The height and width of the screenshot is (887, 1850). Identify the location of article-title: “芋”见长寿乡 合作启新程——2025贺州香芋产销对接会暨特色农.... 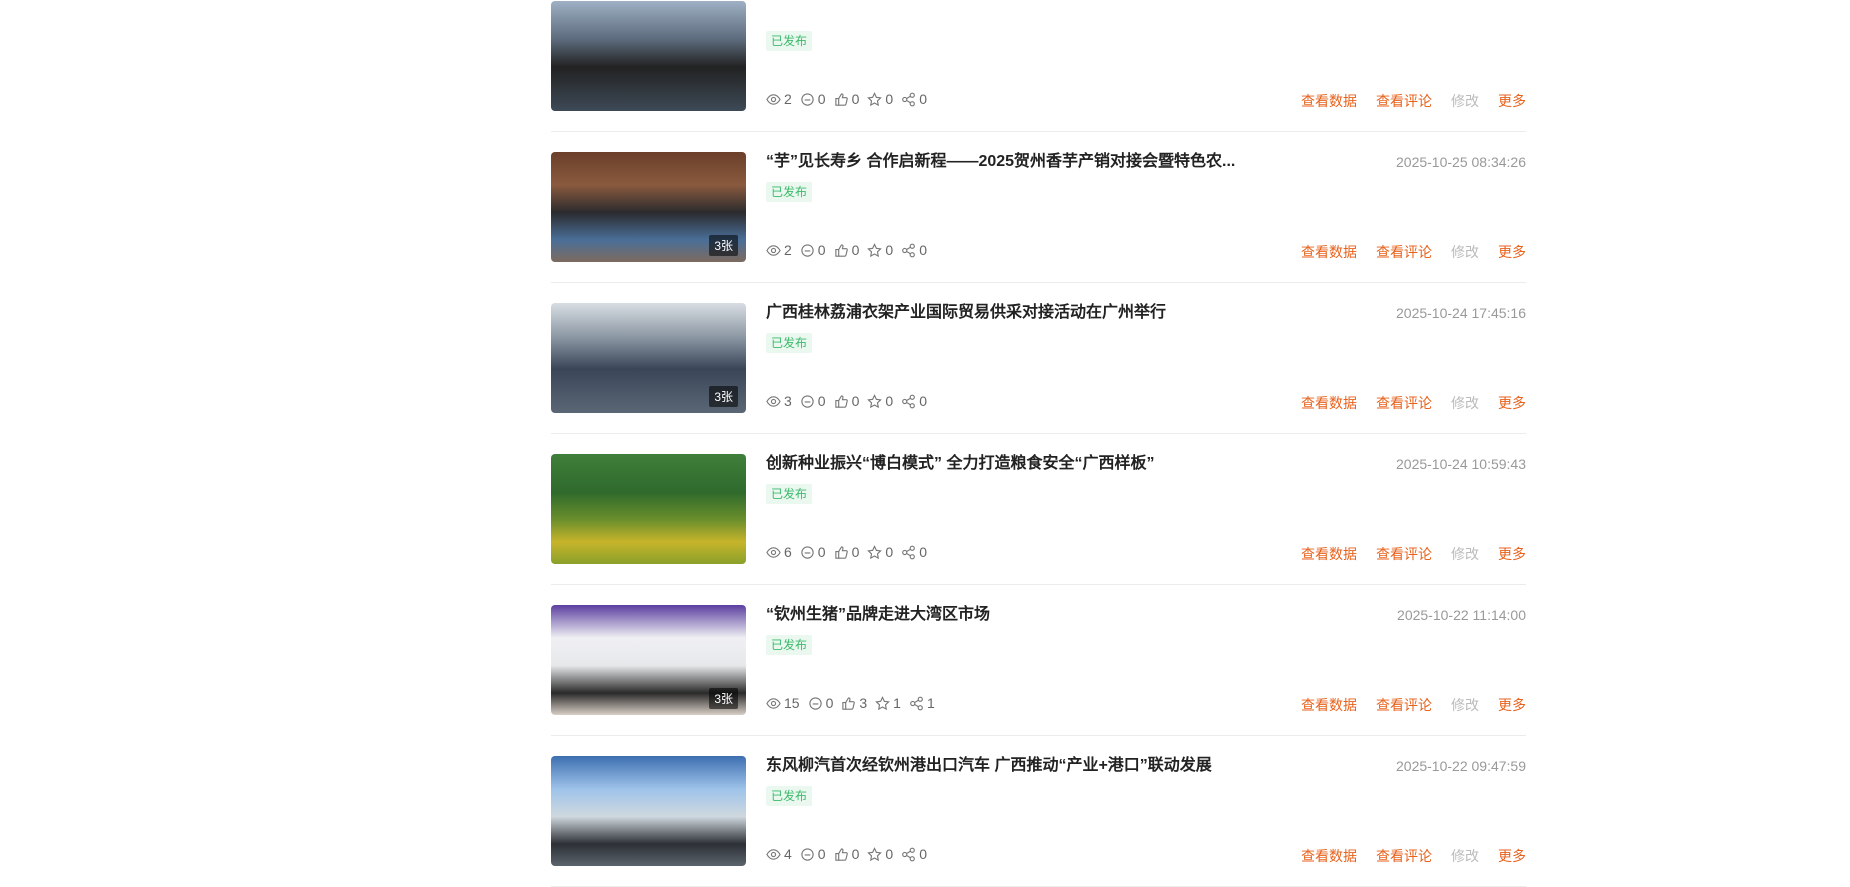
(1021, 162).